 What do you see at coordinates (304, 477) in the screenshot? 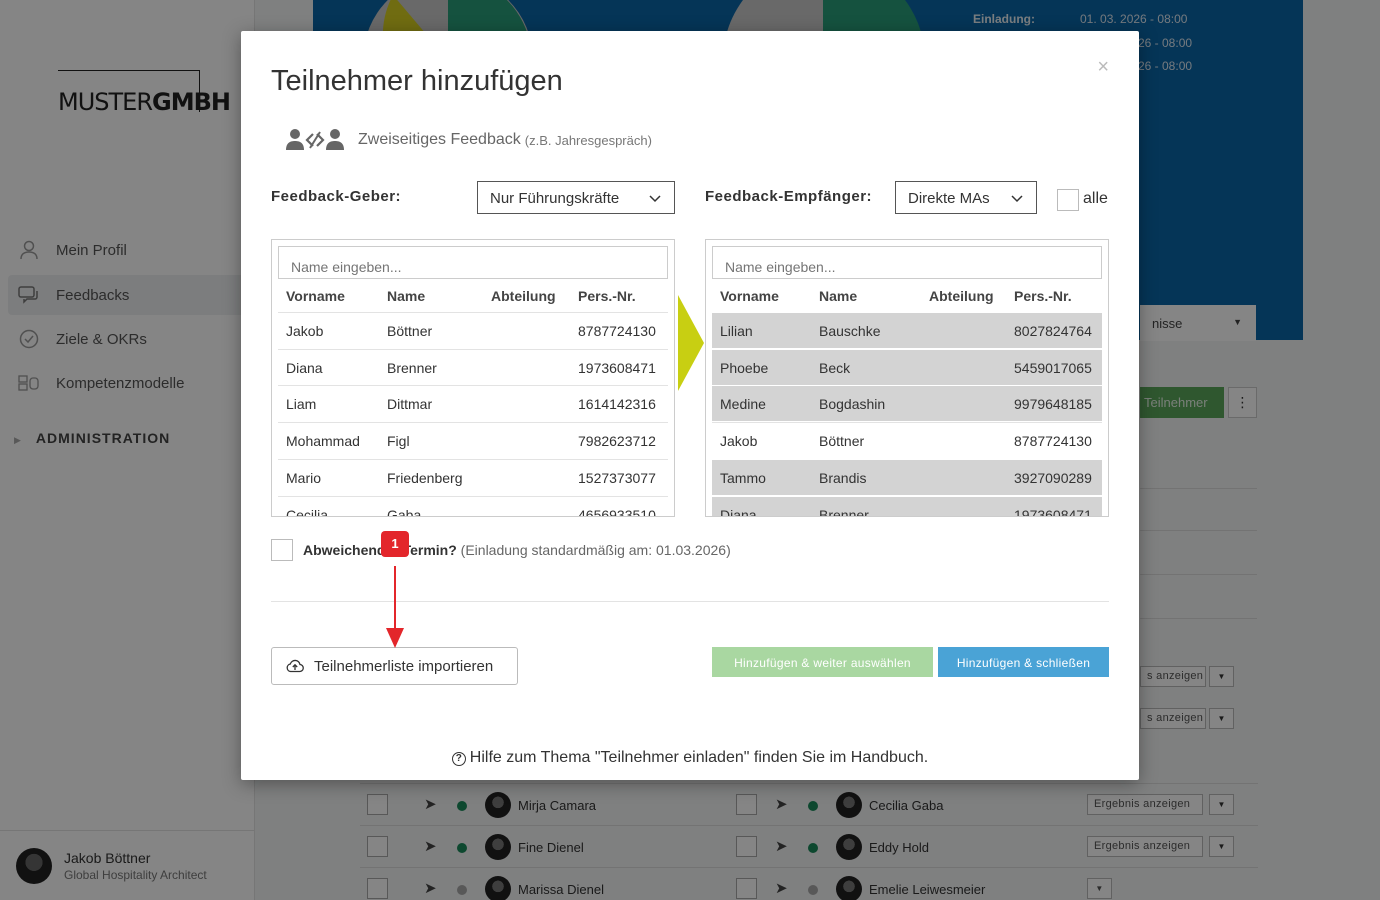
I see `table-cell: Mario` at bounding box center [304, 477].